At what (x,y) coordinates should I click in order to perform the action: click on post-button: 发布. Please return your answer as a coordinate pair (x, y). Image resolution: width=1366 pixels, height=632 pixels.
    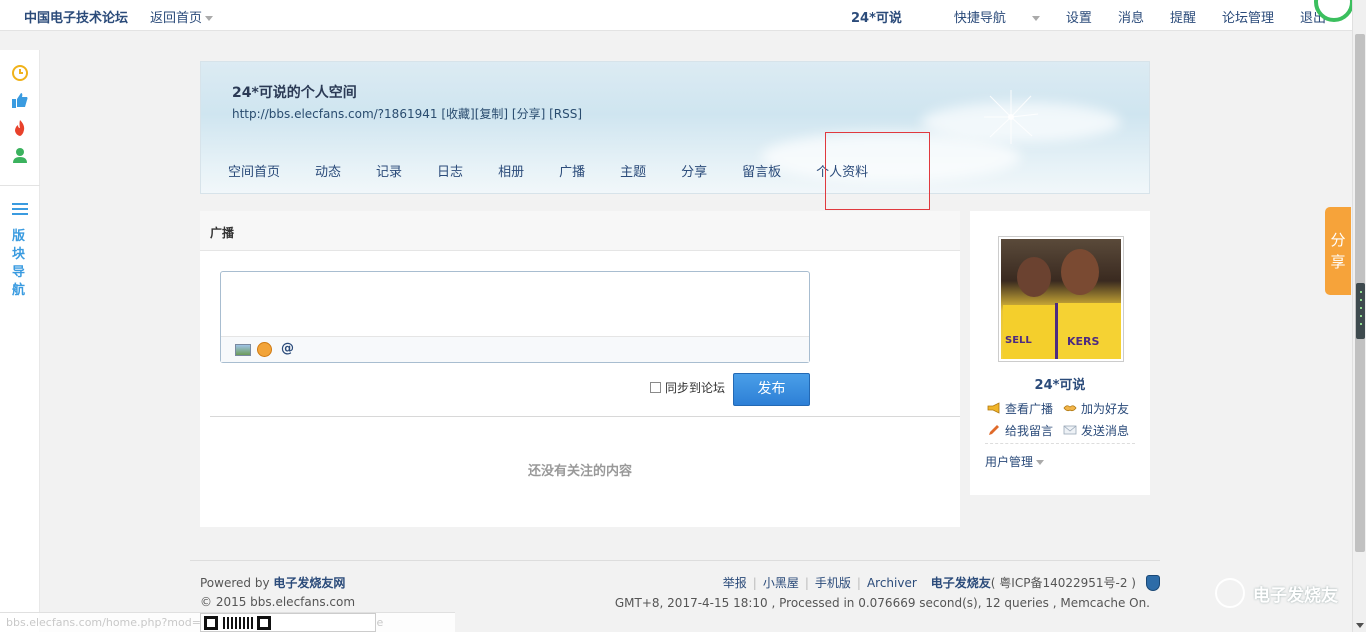
    Looking at the image, I should click on (771, 389).